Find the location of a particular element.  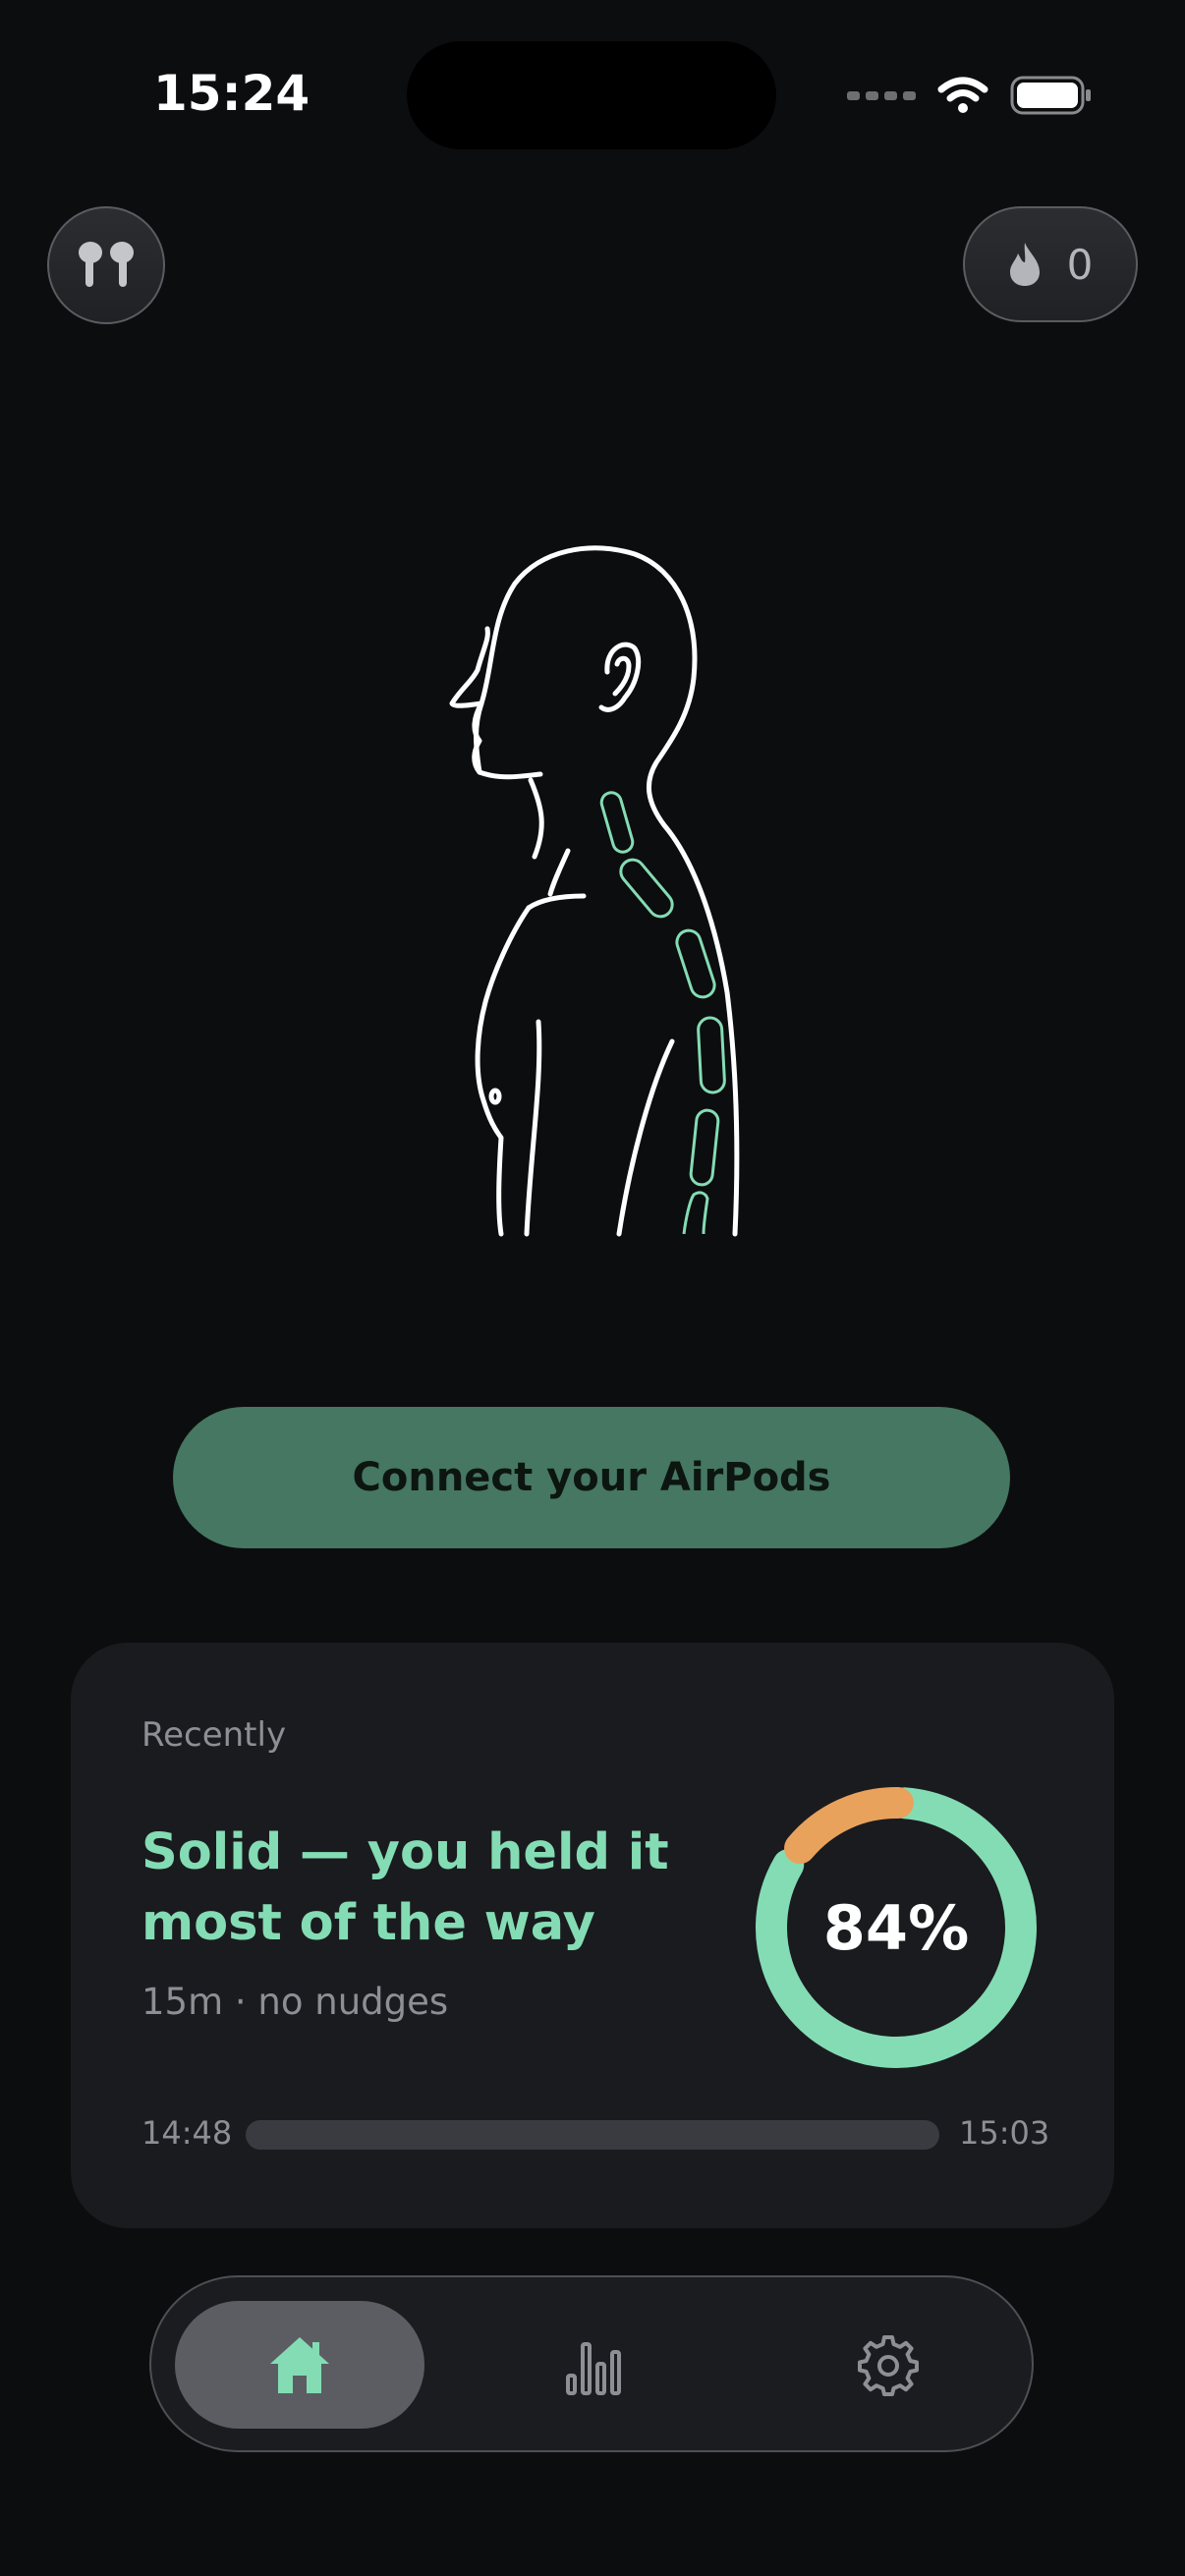

session-summary: 15m · no nudges is located at coordinates (295, 2002).